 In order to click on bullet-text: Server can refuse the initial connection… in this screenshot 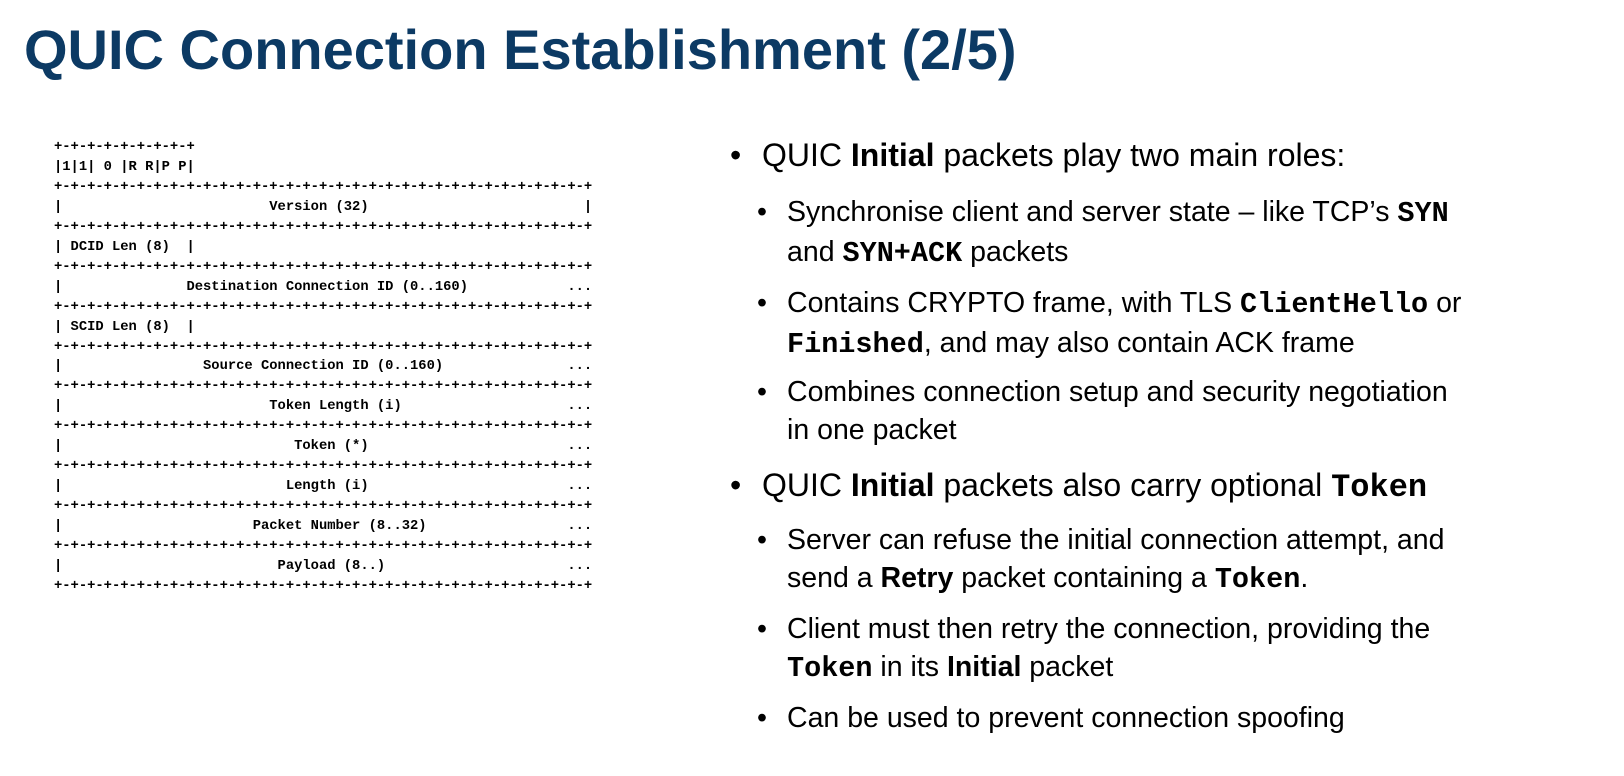, I will do `click(1116, 540)`.